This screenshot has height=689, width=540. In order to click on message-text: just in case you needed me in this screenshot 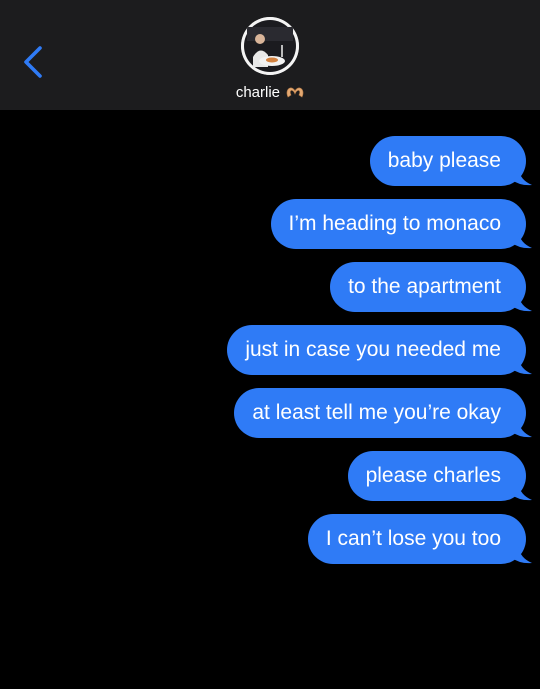, I will do `click(373, 349)`.